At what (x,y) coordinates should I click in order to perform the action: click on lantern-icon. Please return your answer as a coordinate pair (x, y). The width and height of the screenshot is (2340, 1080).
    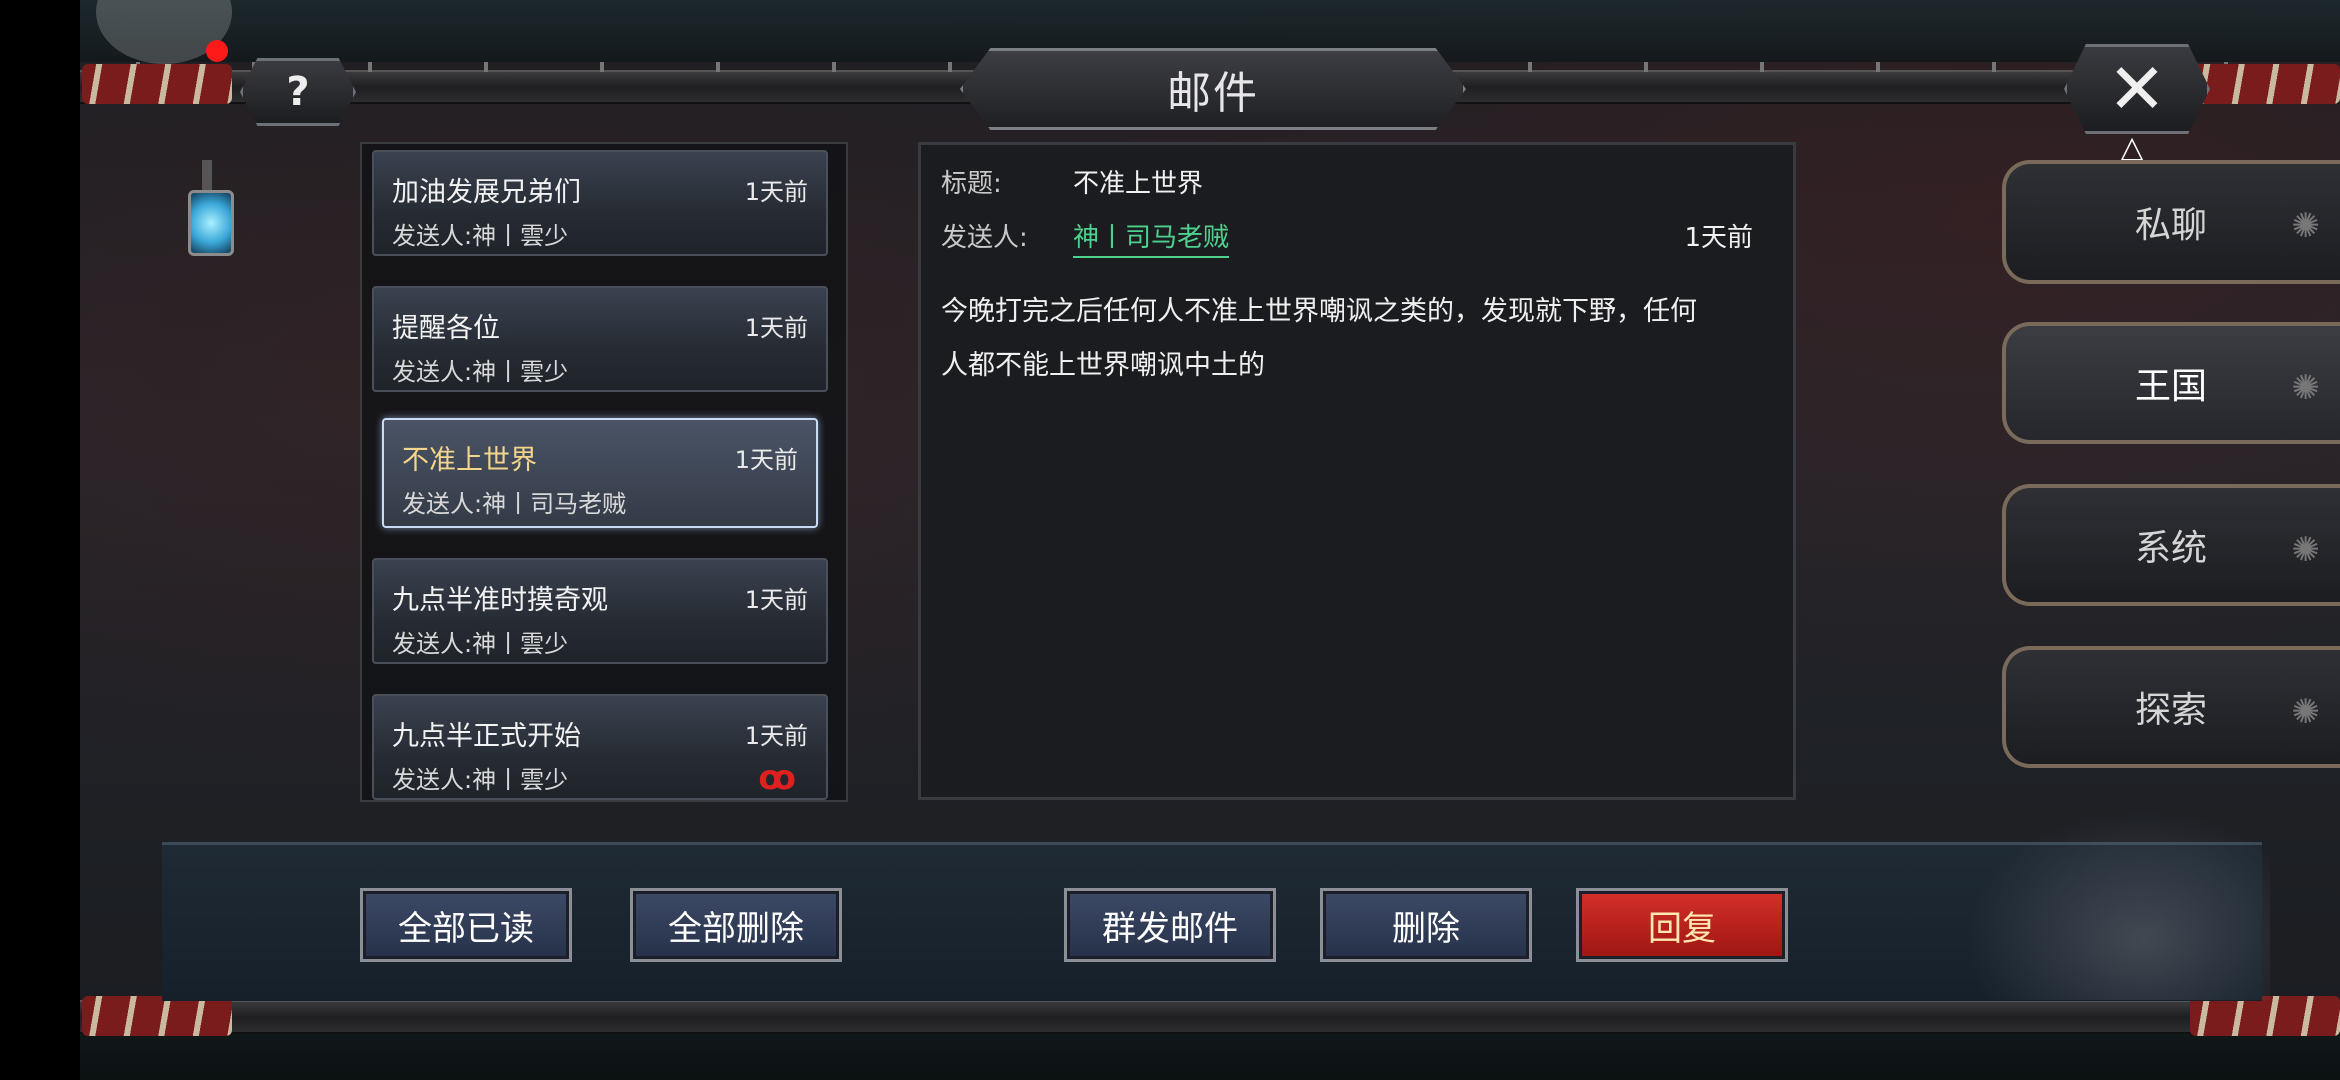
    Looking at the image, I should click on (208, 225).